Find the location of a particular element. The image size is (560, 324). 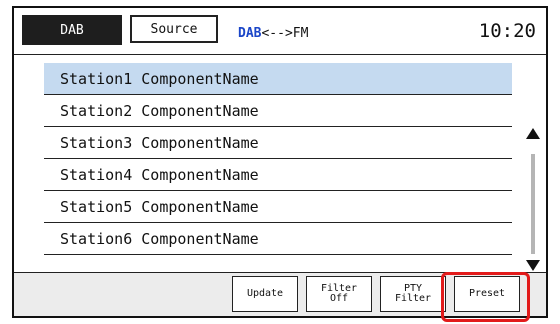

station-name: Station6 ComponentName is located at coordinates (159, 238).